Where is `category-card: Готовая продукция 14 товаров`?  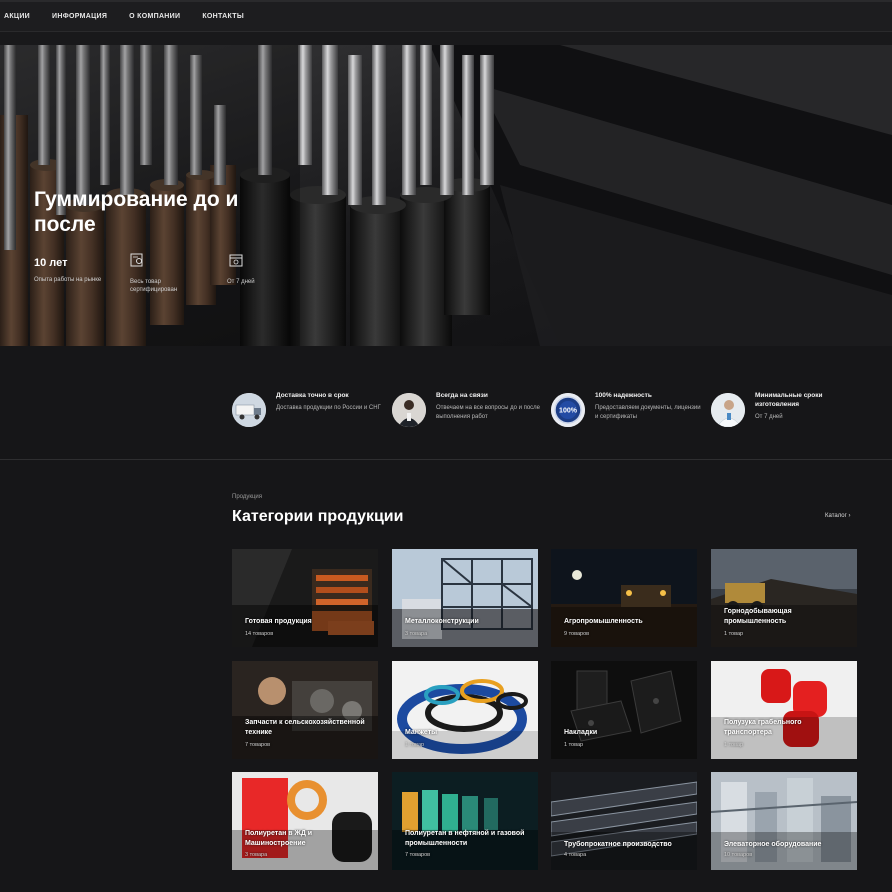 category-card: Готовая продукция 14 товаров is located at coordinates (305, 598).